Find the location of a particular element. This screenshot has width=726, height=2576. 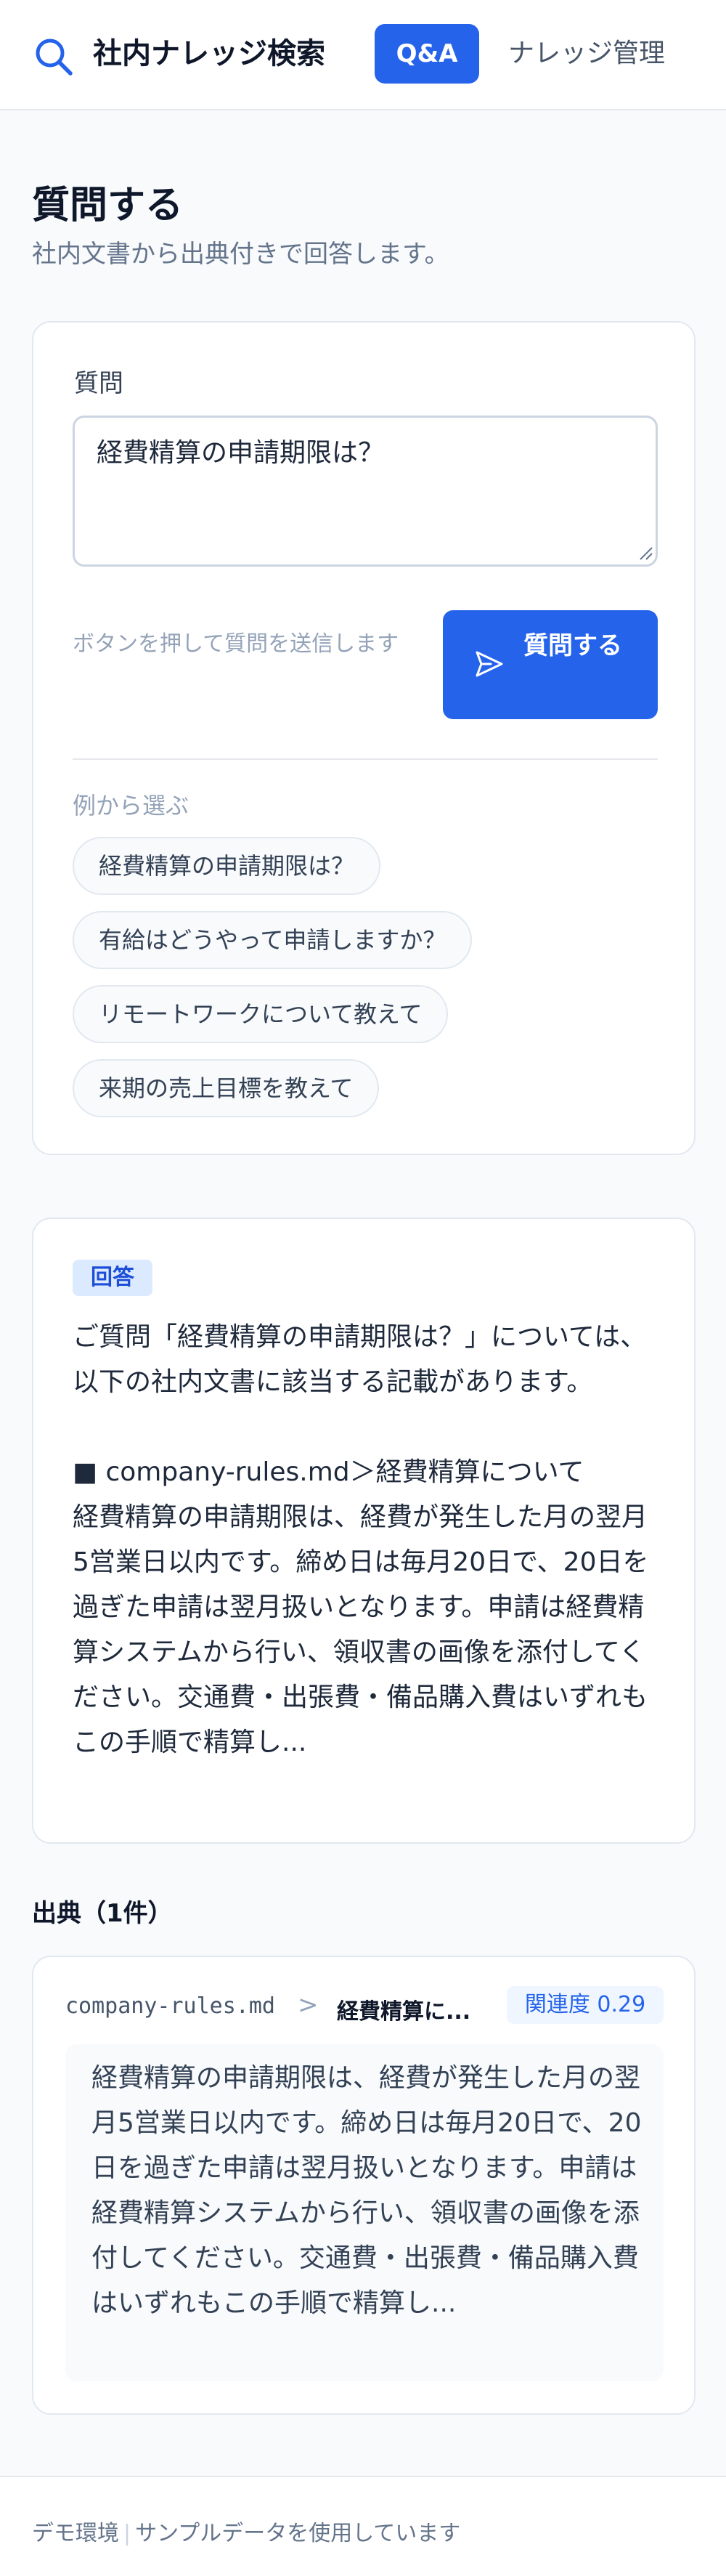

page-subtitle: 社内文書から出典付きで回答します。 is located at coordinates (240, 254).